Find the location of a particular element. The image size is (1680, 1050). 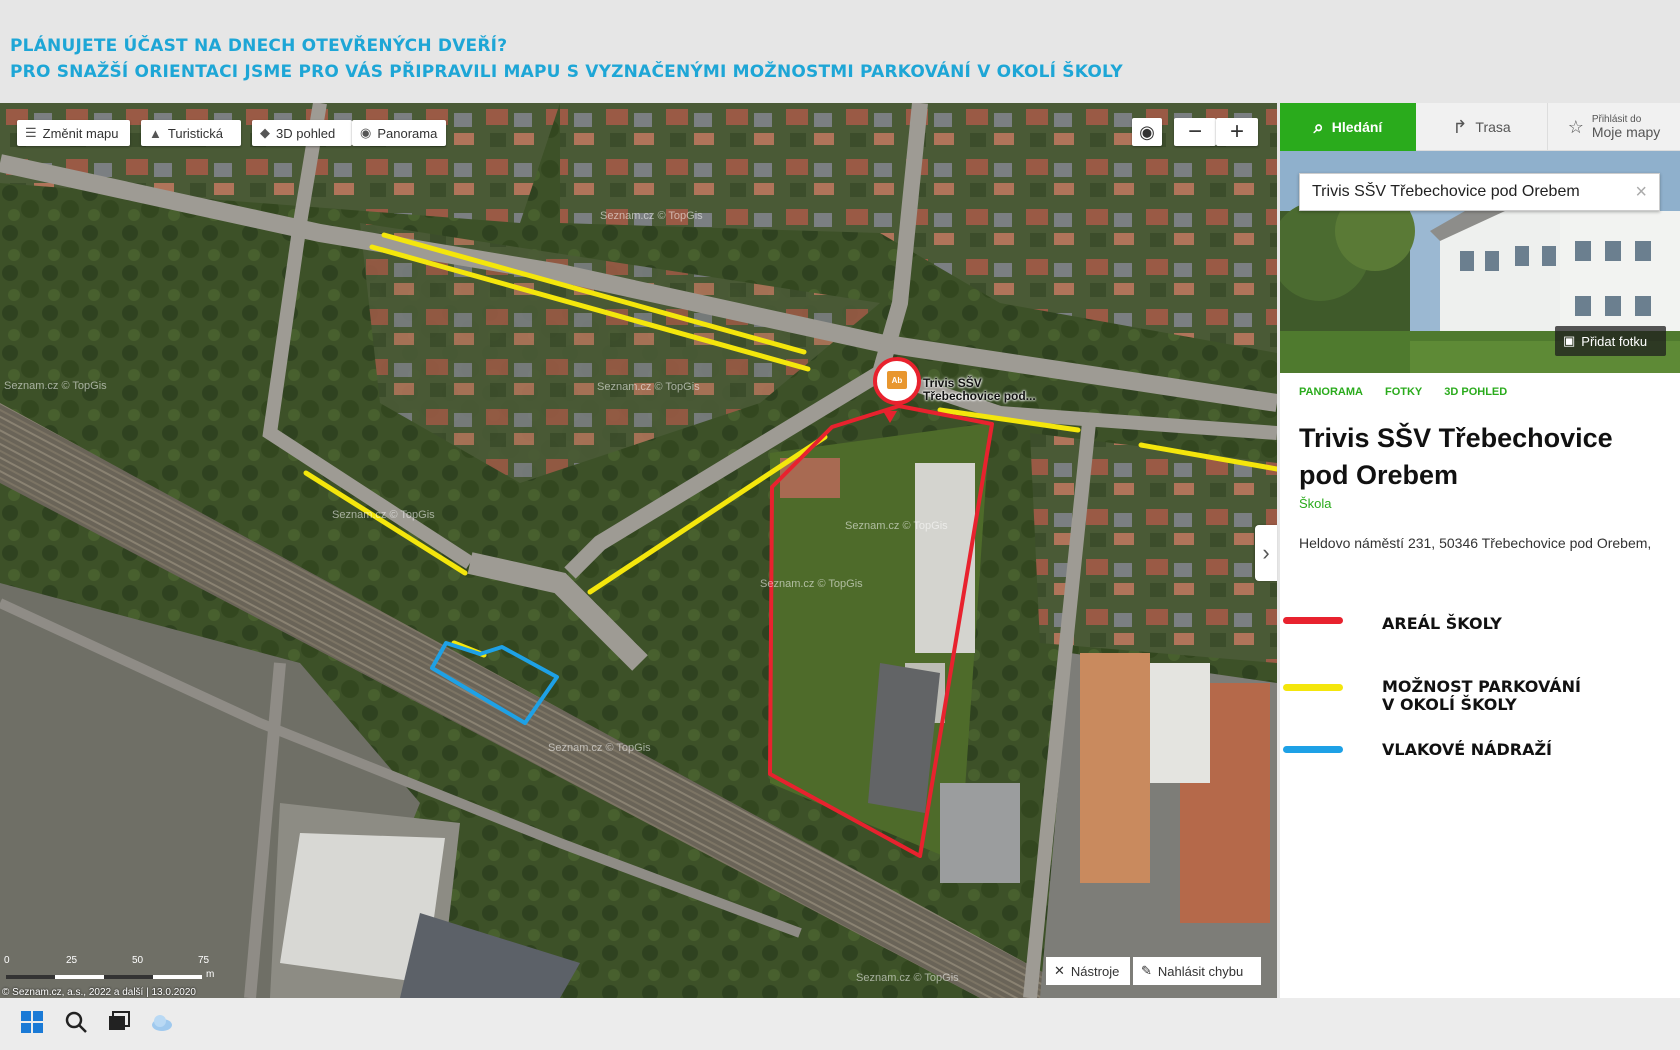

add-photo-button: ▣ Přidat fotku is located at coordinates (1610, 341).